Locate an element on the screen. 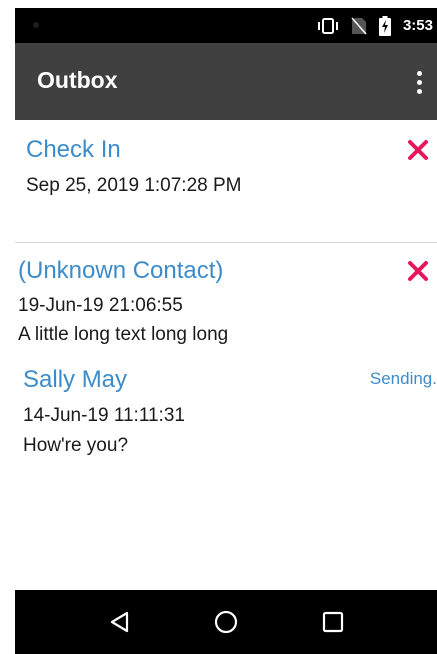  status-bar: 3:53 is located at coordinates (226, 25).